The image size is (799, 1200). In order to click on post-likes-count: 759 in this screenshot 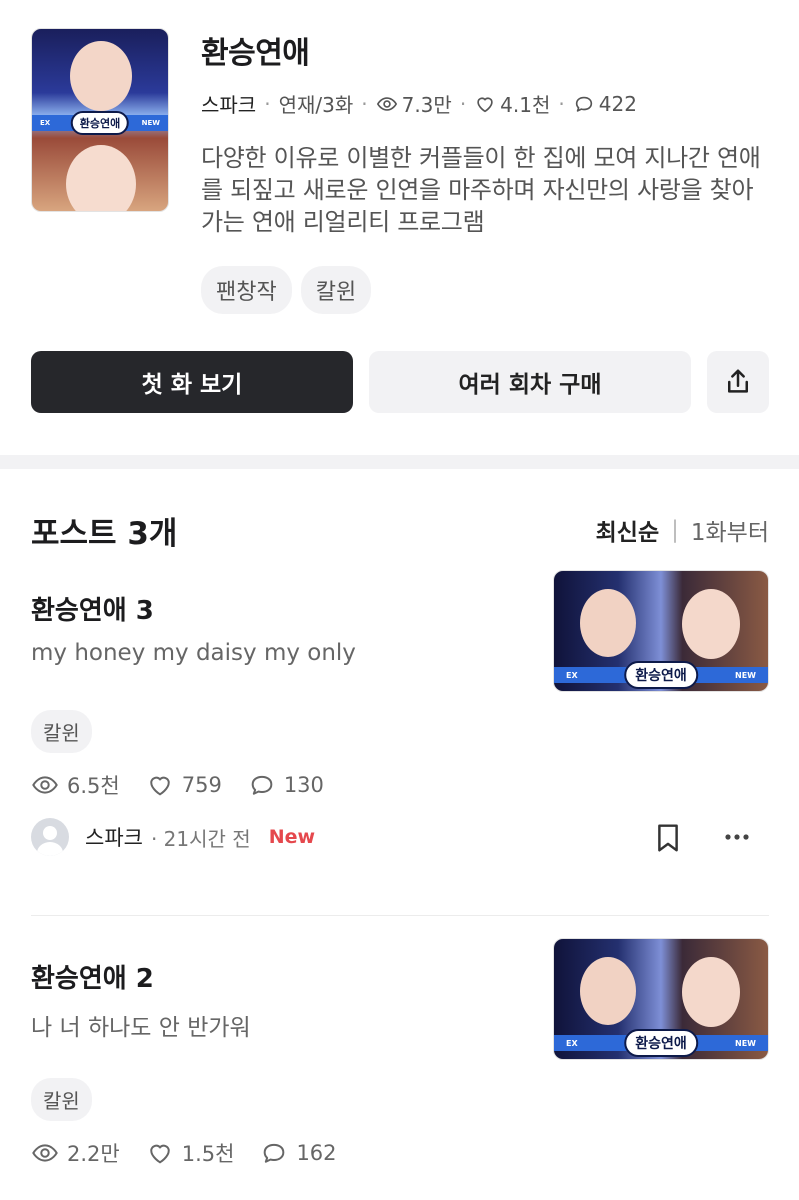, I will do `click(201, 785)`.